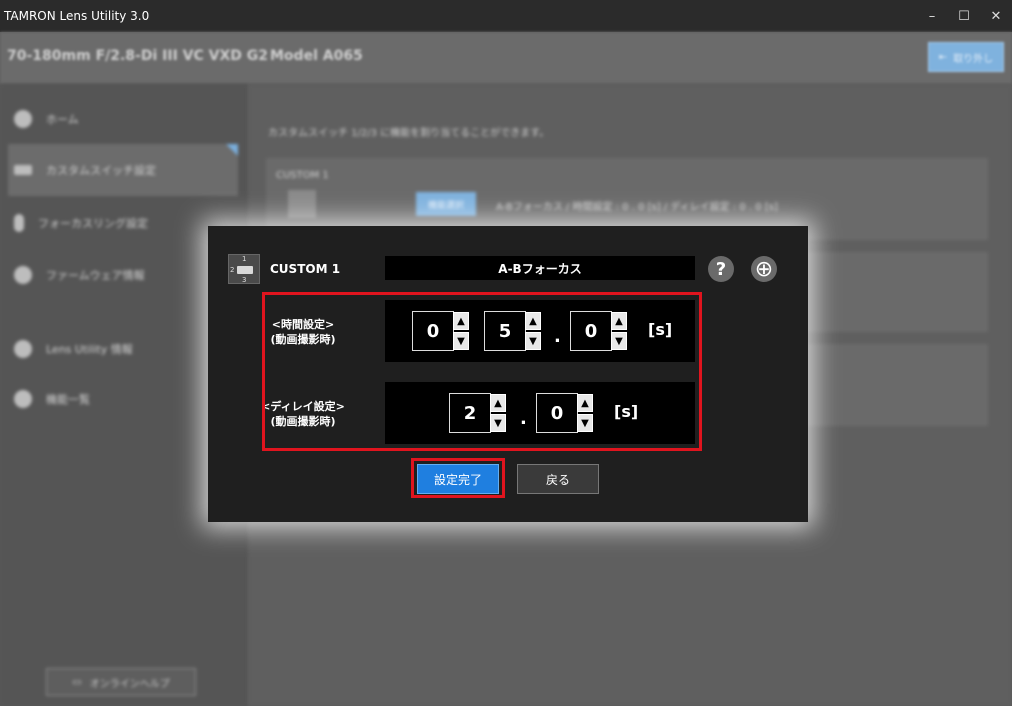  I want to click on sidebar-item-label: Lens Utility 情報, so click(89, 349).